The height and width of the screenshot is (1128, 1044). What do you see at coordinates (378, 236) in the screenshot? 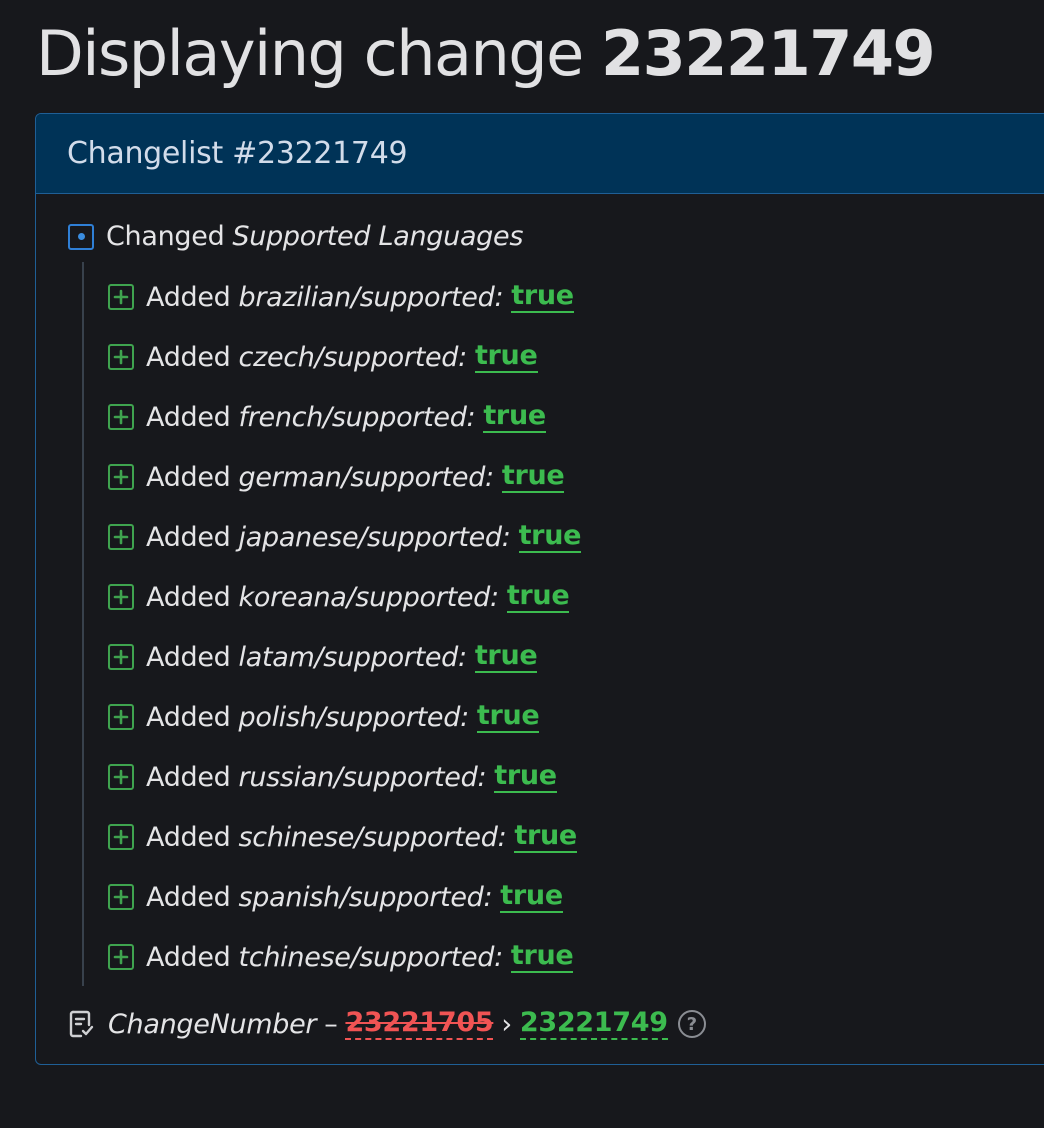
I see `group-name: Supported Languages` at bounding box center [378, 236].